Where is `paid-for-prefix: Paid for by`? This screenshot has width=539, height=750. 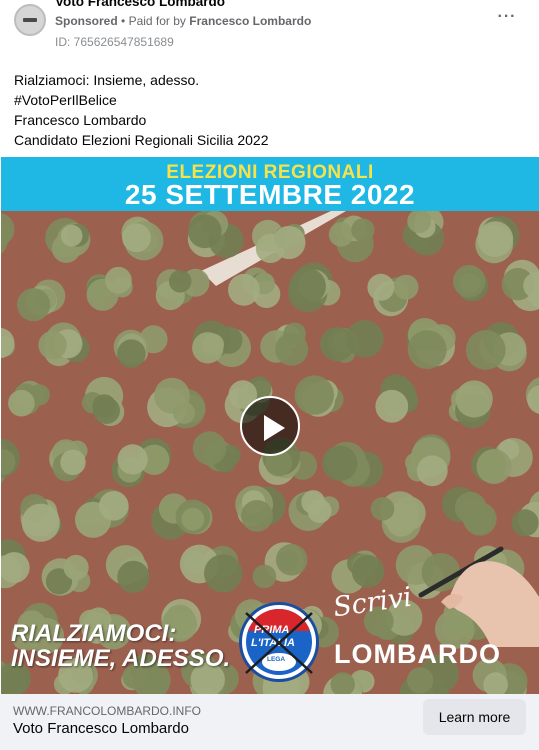 paid-for-prefix: Paid for by is located at coordinates (157, 21).